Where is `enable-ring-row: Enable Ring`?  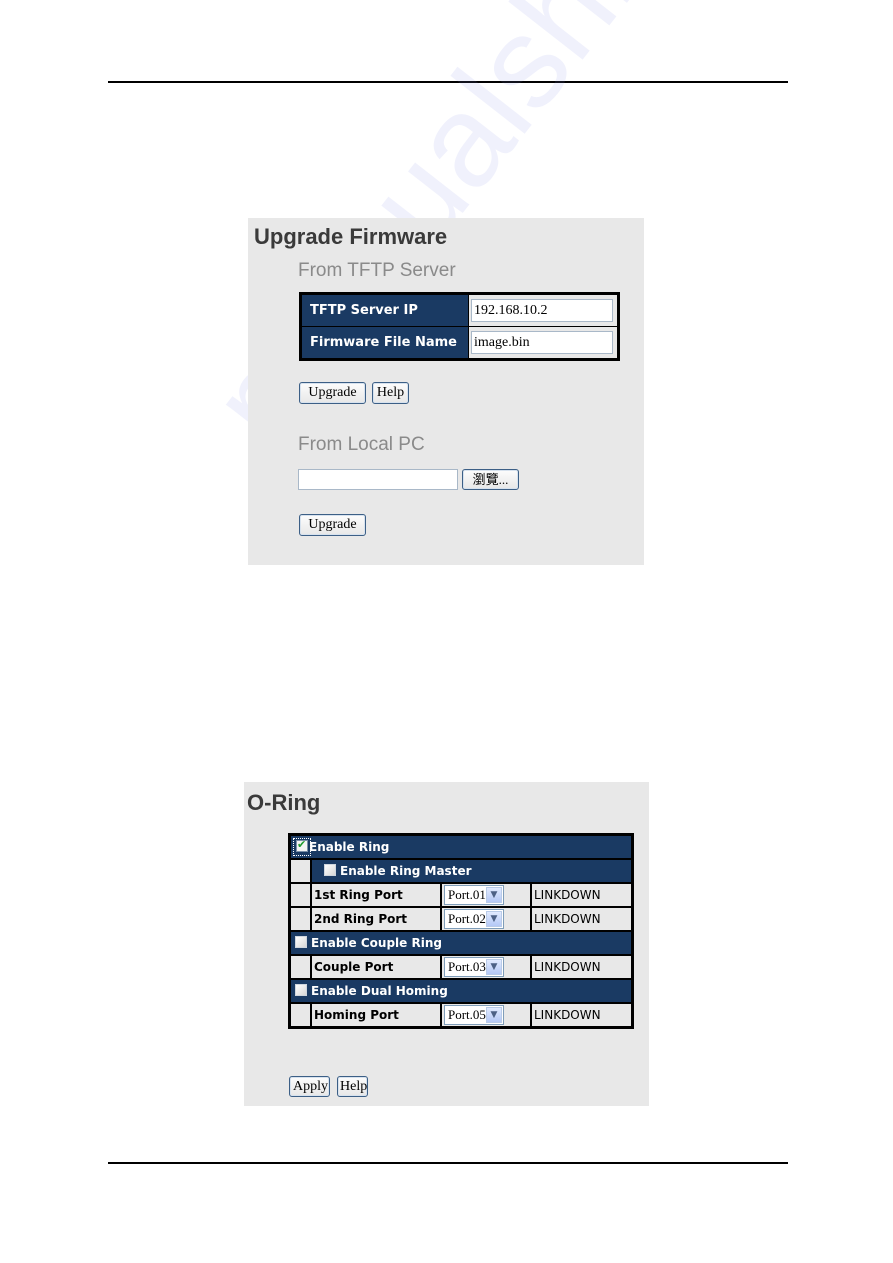 enable-ring-row: Enable Ring is located at coordinates (461, 846).